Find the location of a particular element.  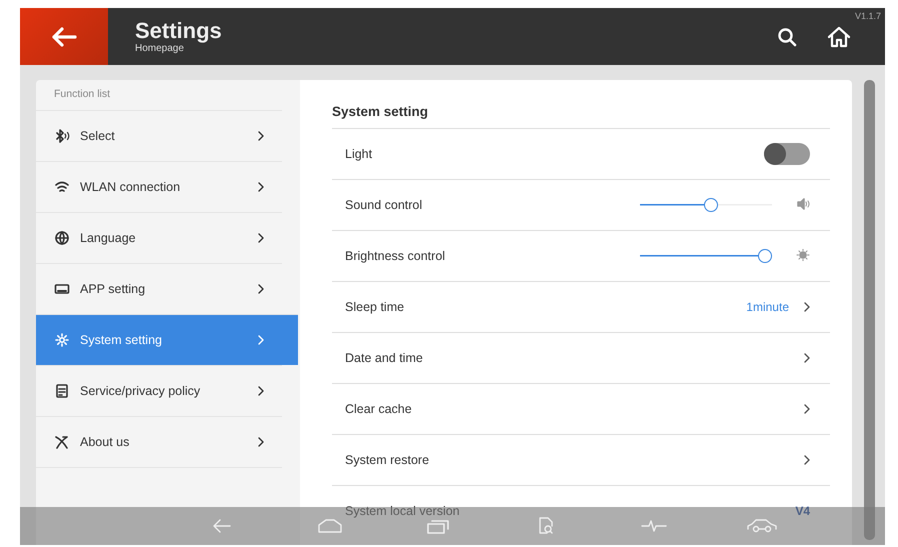

home-icon is located at coordinates (839, 37).